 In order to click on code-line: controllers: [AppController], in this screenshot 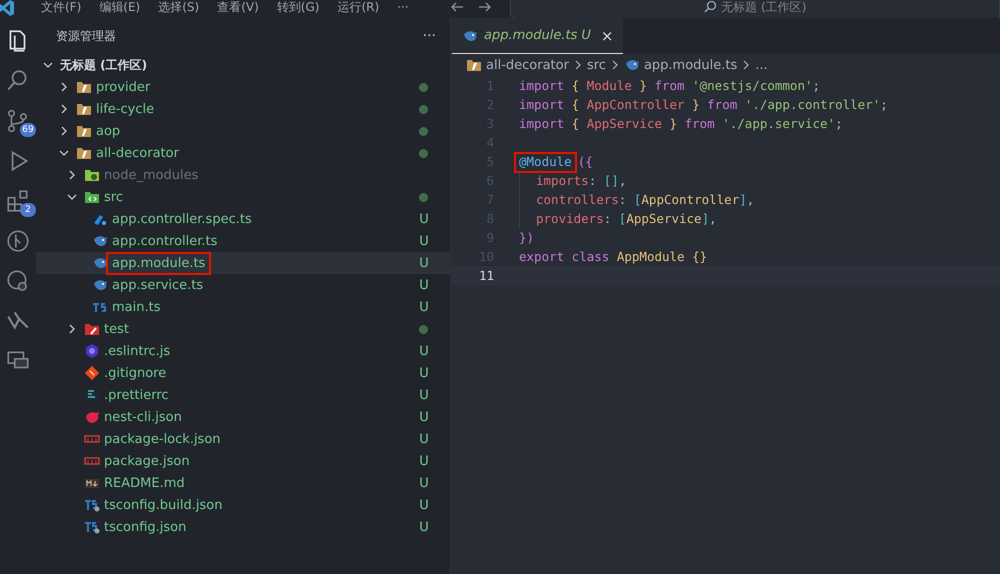, I will do `click(624, 199)`.